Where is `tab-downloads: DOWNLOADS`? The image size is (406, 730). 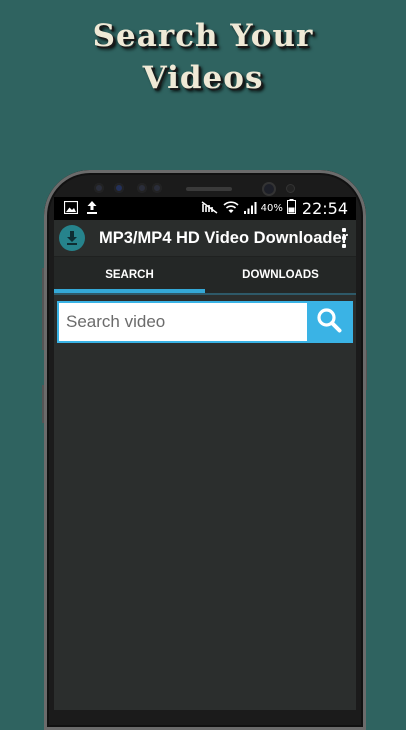
tab-downloads: DOWNLOADS is located at coordinates (280, 275).